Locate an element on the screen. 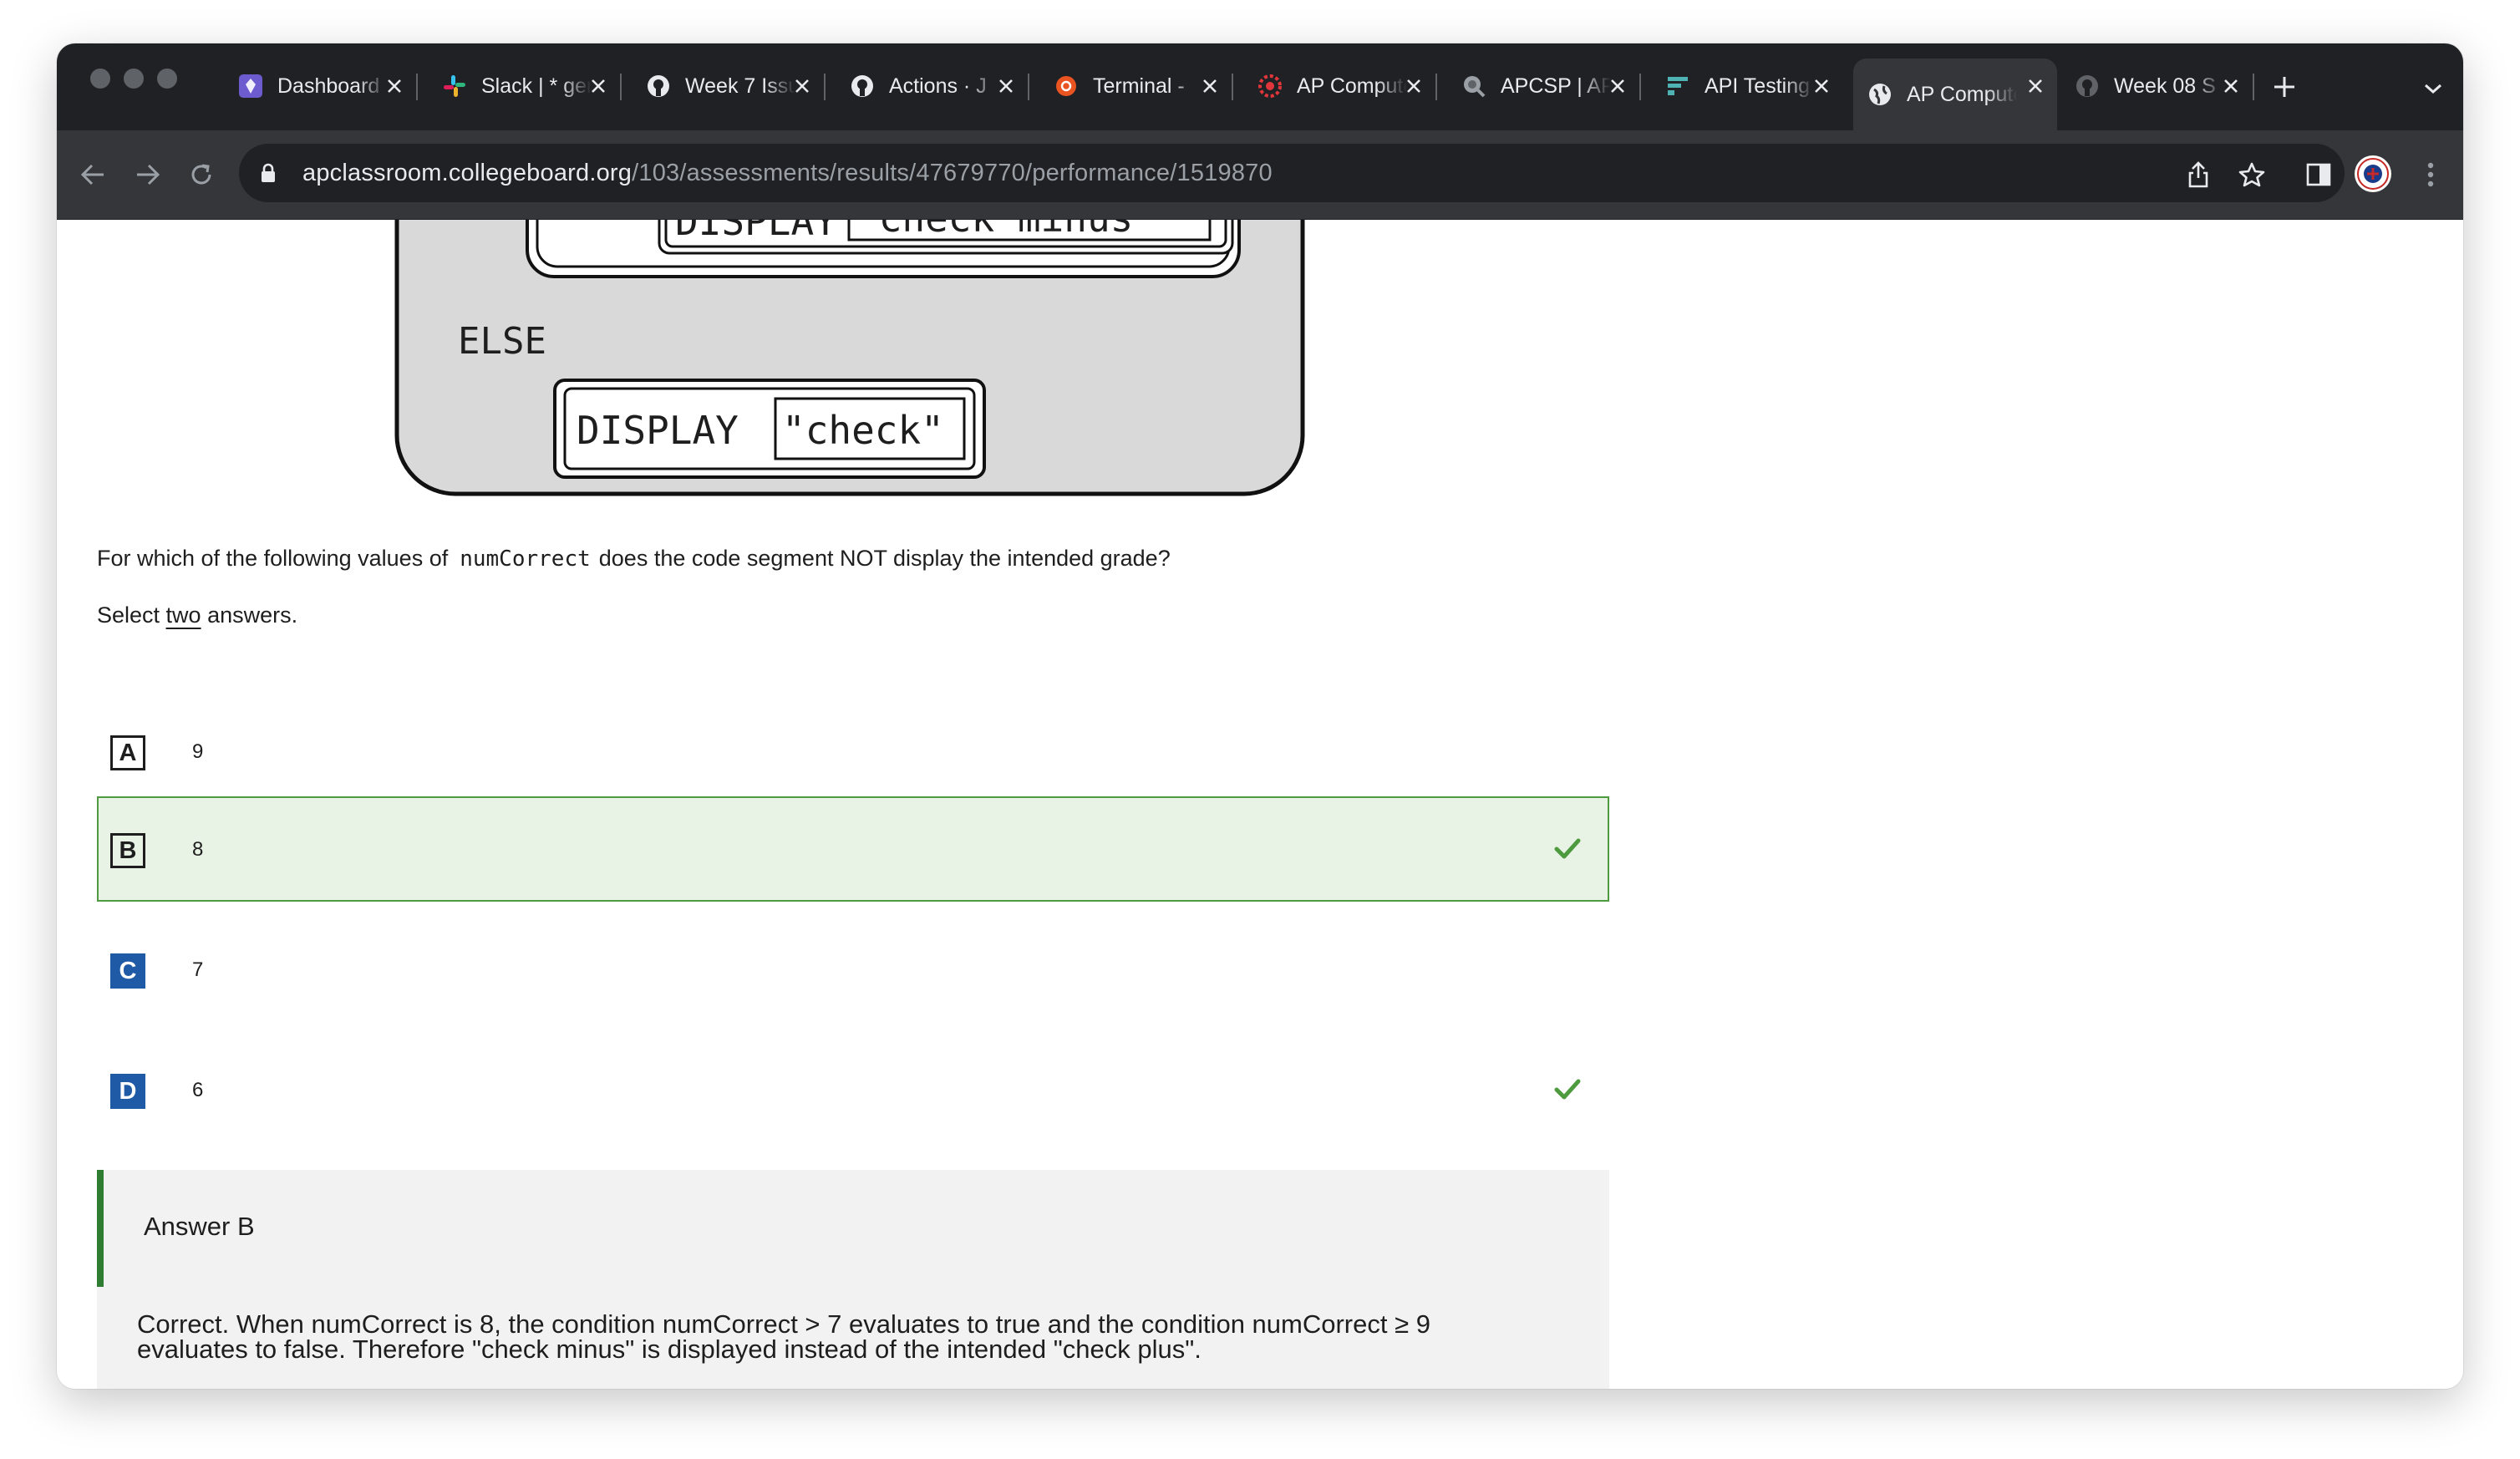  tab-title: Week 08 S is located at coordinates (2165, 86).